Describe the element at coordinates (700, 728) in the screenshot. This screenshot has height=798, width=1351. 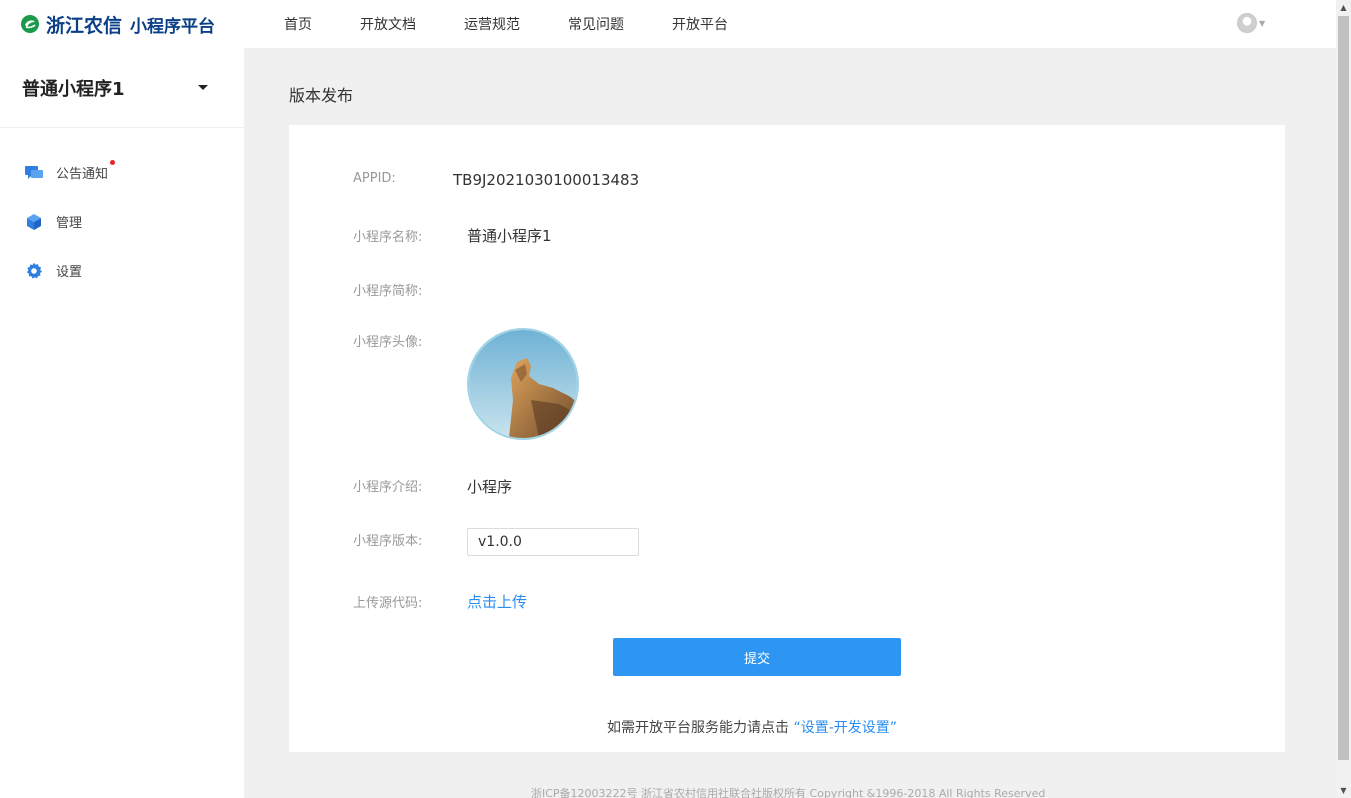
I see `hint-text: 如需开放平台服务能力请点击` at that location.